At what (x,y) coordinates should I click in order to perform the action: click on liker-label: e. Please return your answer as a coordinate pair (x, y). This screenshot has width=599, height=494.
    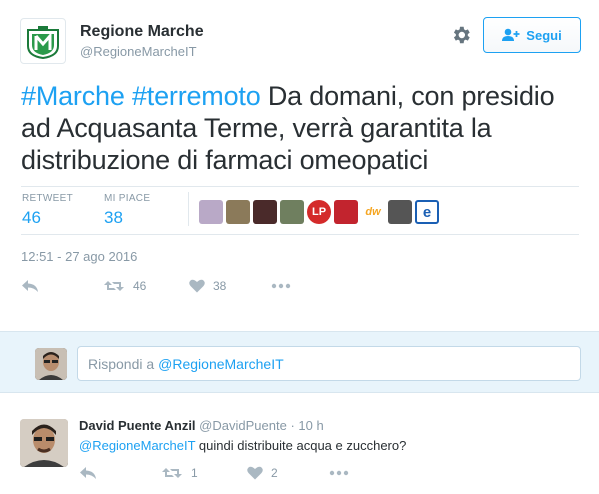
    Looking at the image, I should click on (427, 212).